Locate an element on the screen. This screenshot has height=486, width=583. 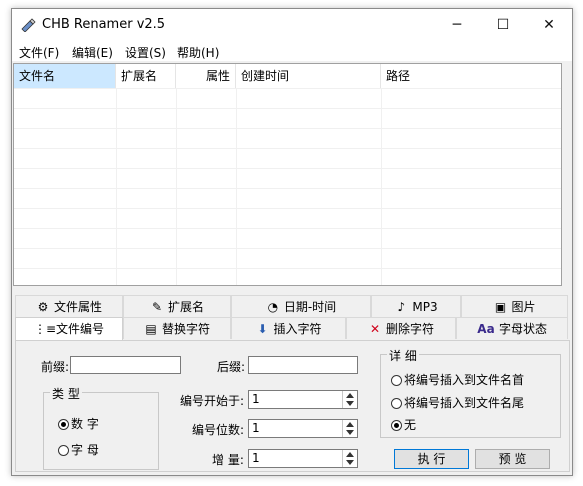
radio-numeric: 数 字 is located at coordinates (78, 423).